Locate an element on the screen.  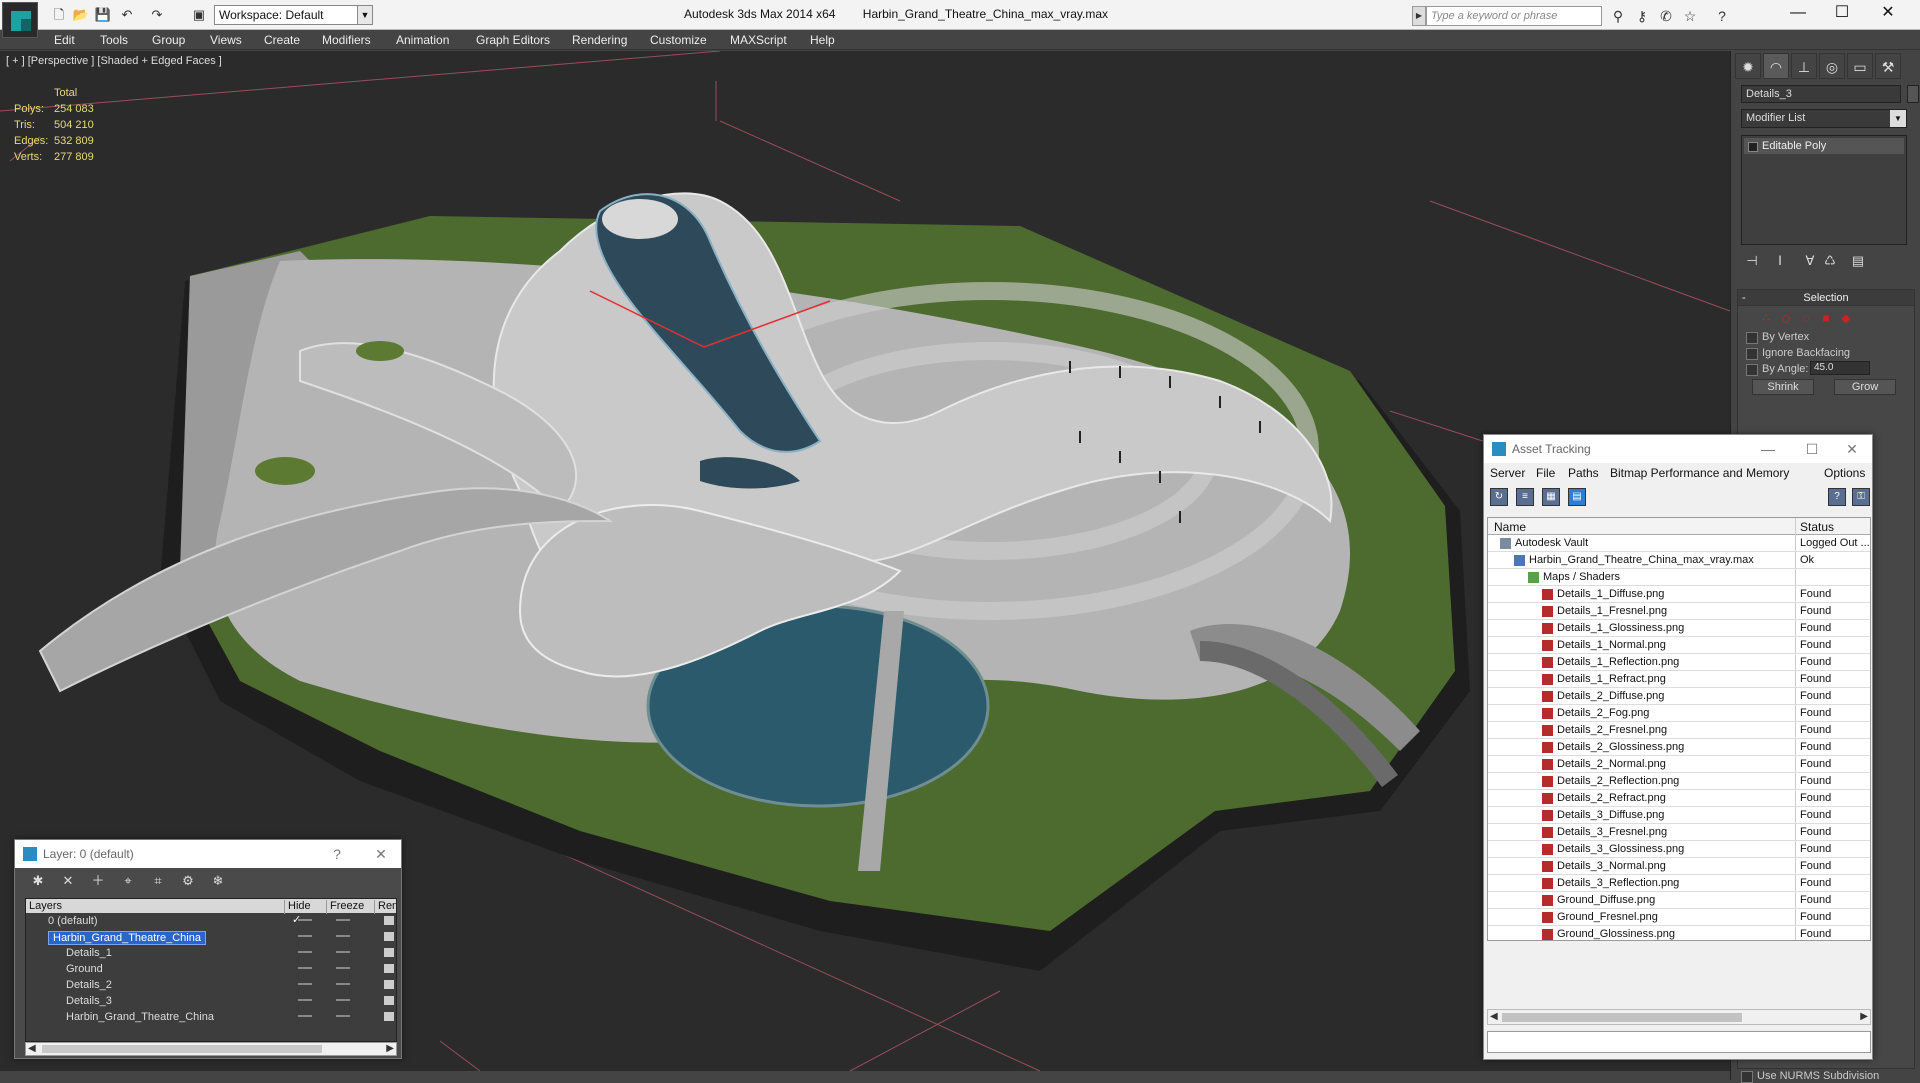
workspace-dropdown: Workspace: Default ▼ is located at coordinates (293, 15).